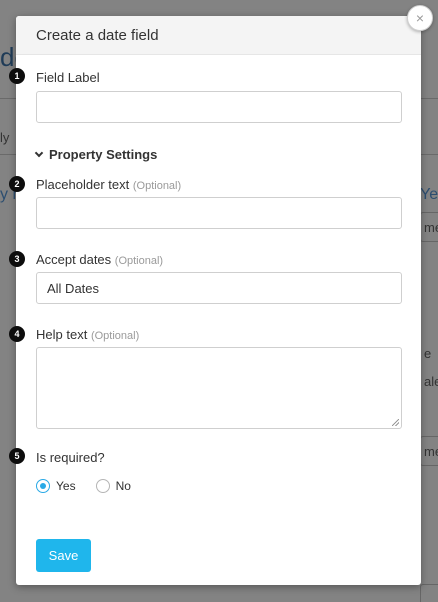 Image resolution: width=438 pixels, height=602 pixels. I want to click on radio-no-label: No, so click(123, 486).